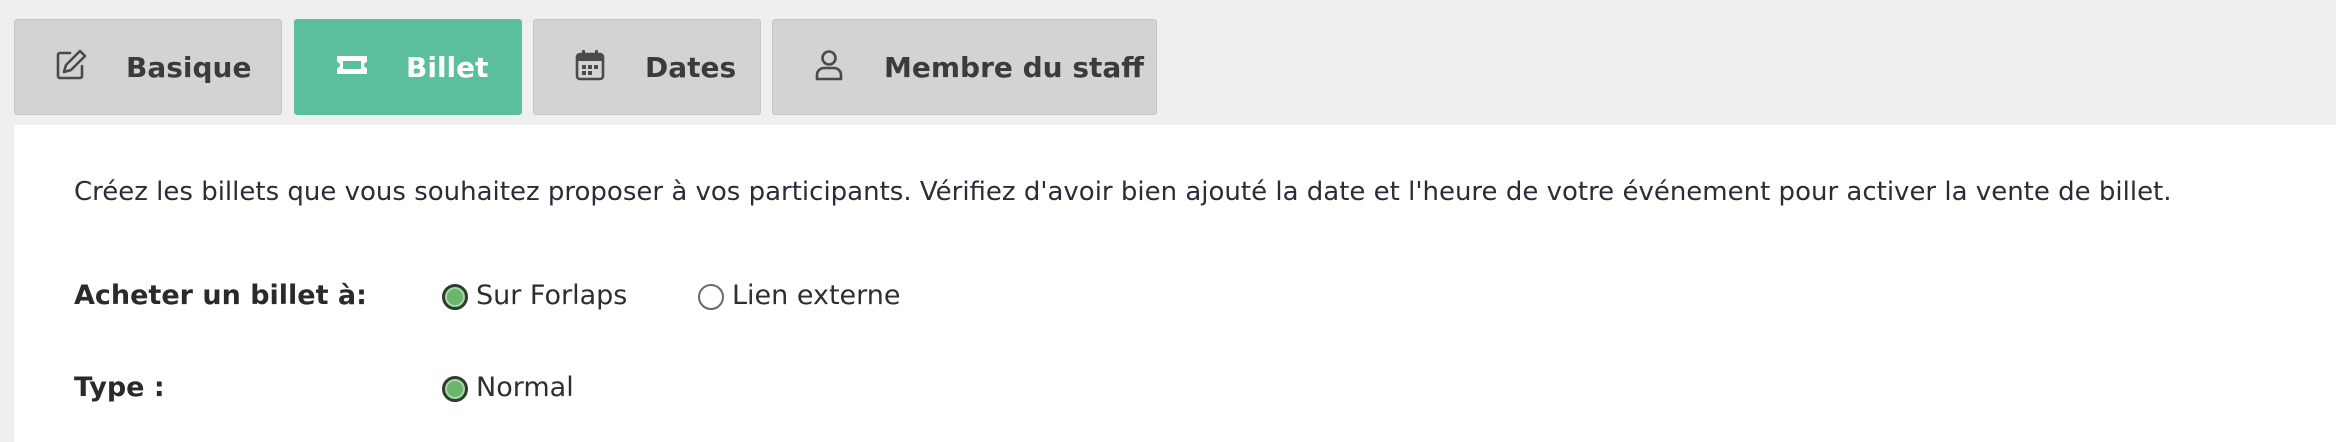  I want to click on tab-membre-du-staff: Membre du staff, so click(964, 67).